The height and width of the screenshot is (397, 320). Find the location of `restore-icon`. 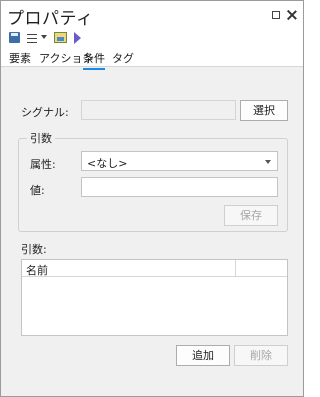

restore-icon is located at coordinates (276, 15).